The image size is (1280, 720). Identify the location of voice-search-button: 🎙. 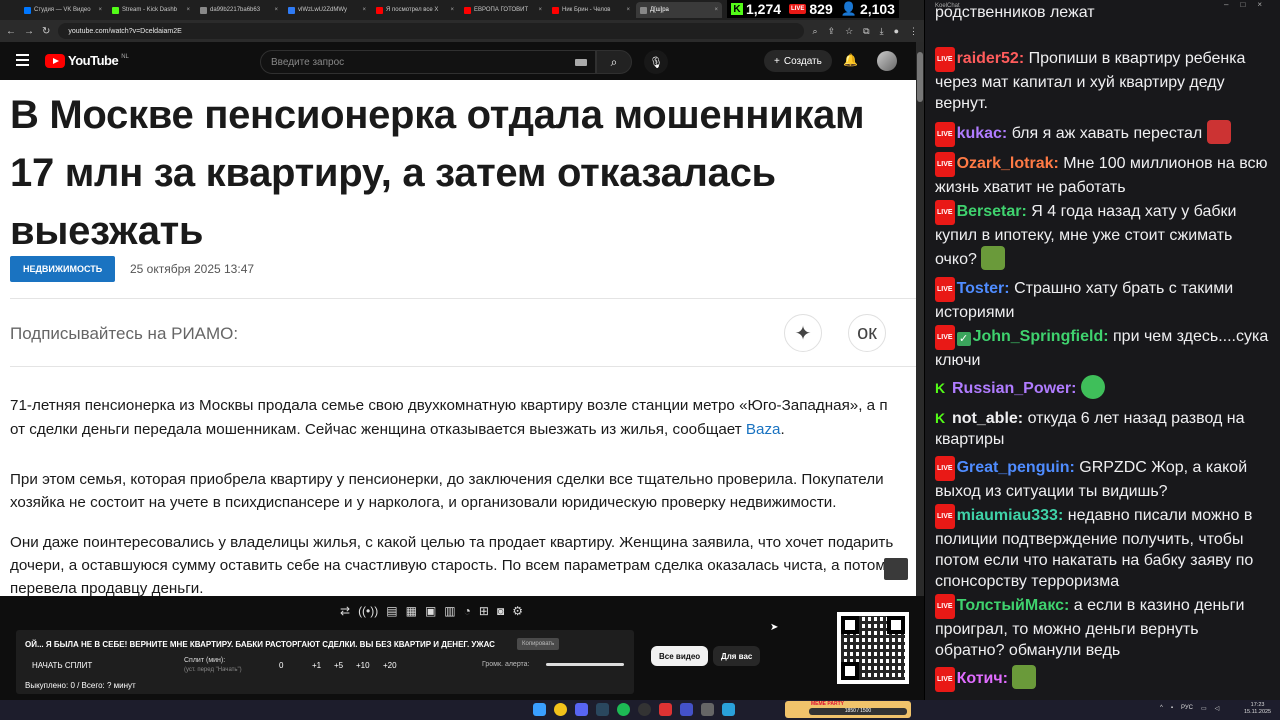
(656, 62).